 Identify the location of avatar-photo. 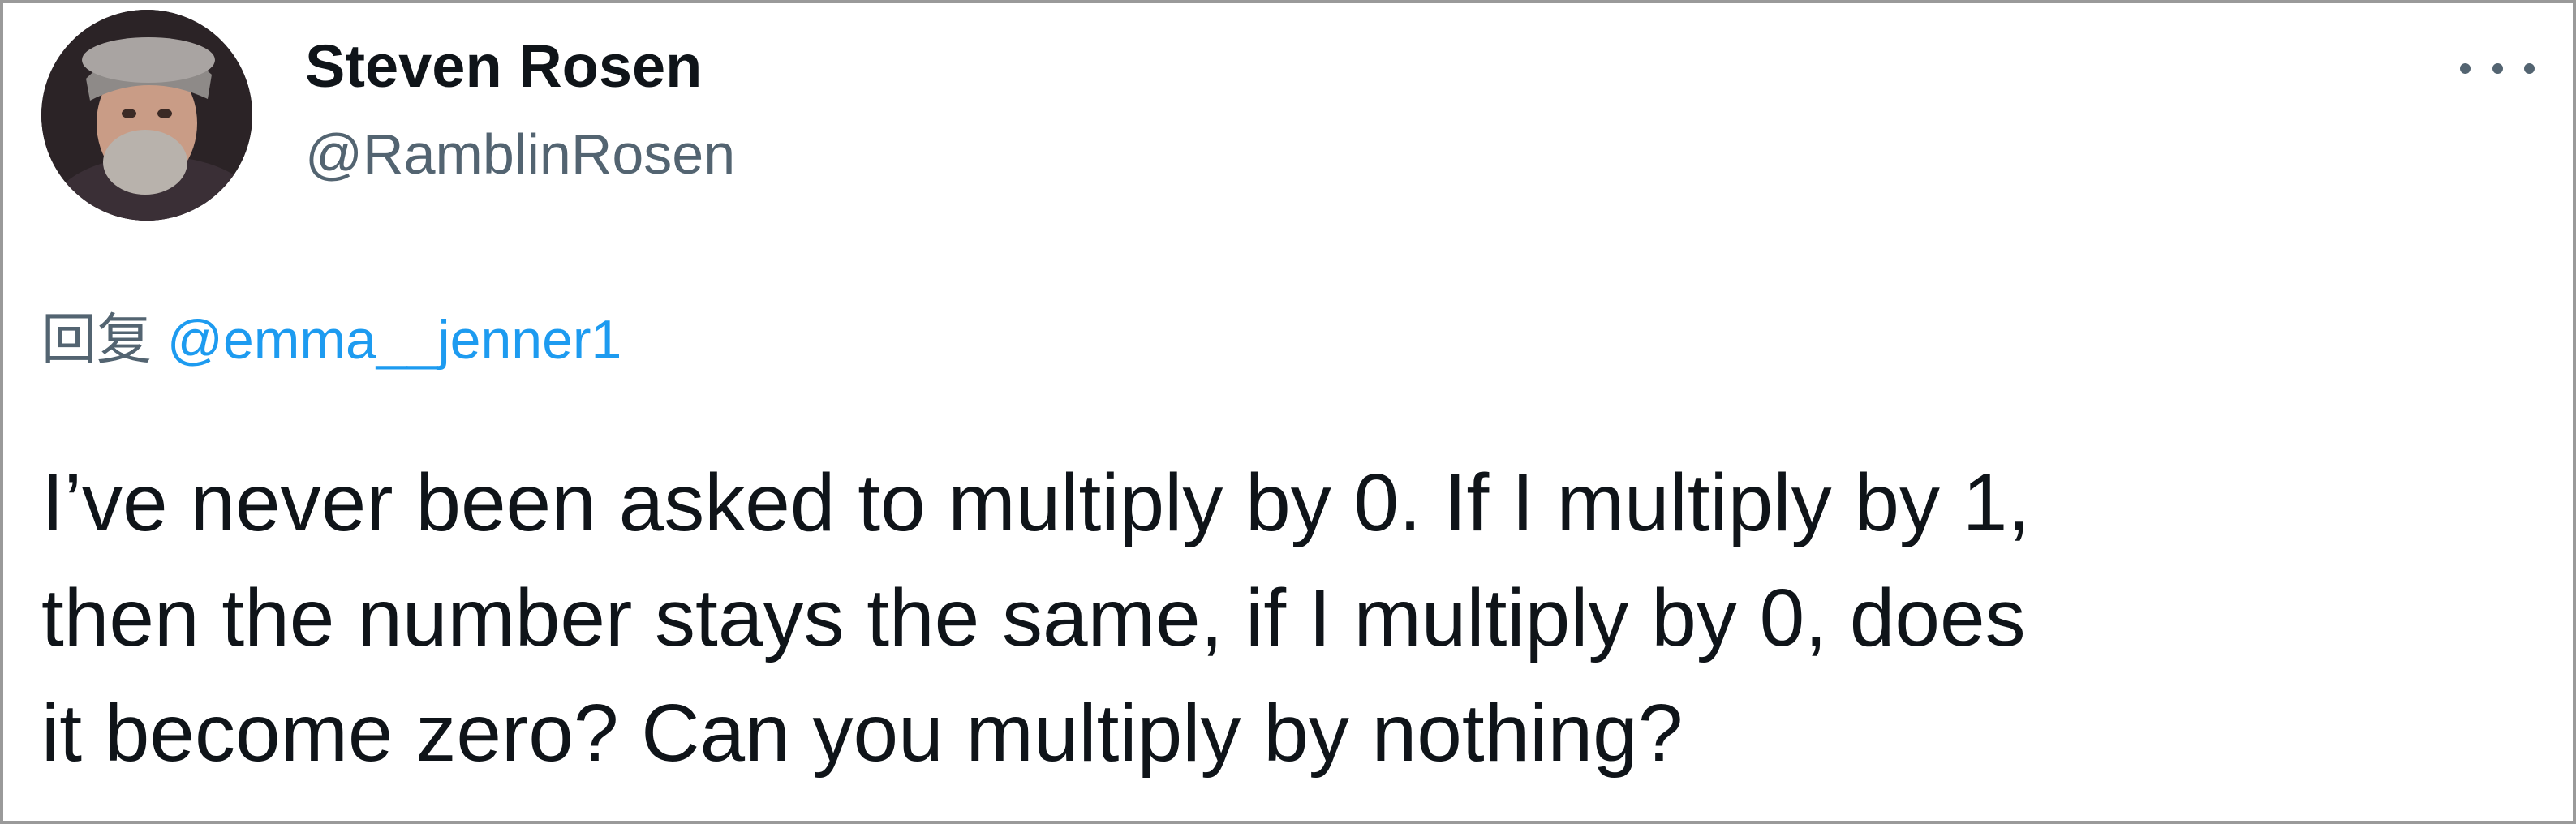
(146, 115).